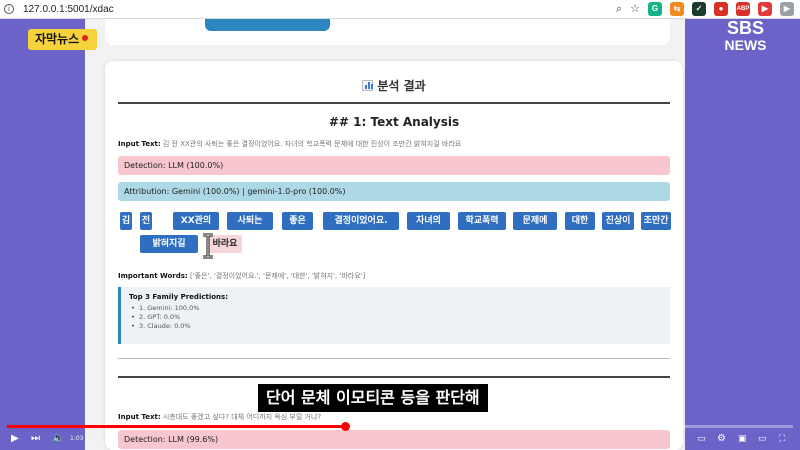 Image resolution: width=800 pixels, height=450 pixels. Describe the element at coordinates (677, 9) in the screenshot. I see `translate-ext-icon: ⇆` at that location.